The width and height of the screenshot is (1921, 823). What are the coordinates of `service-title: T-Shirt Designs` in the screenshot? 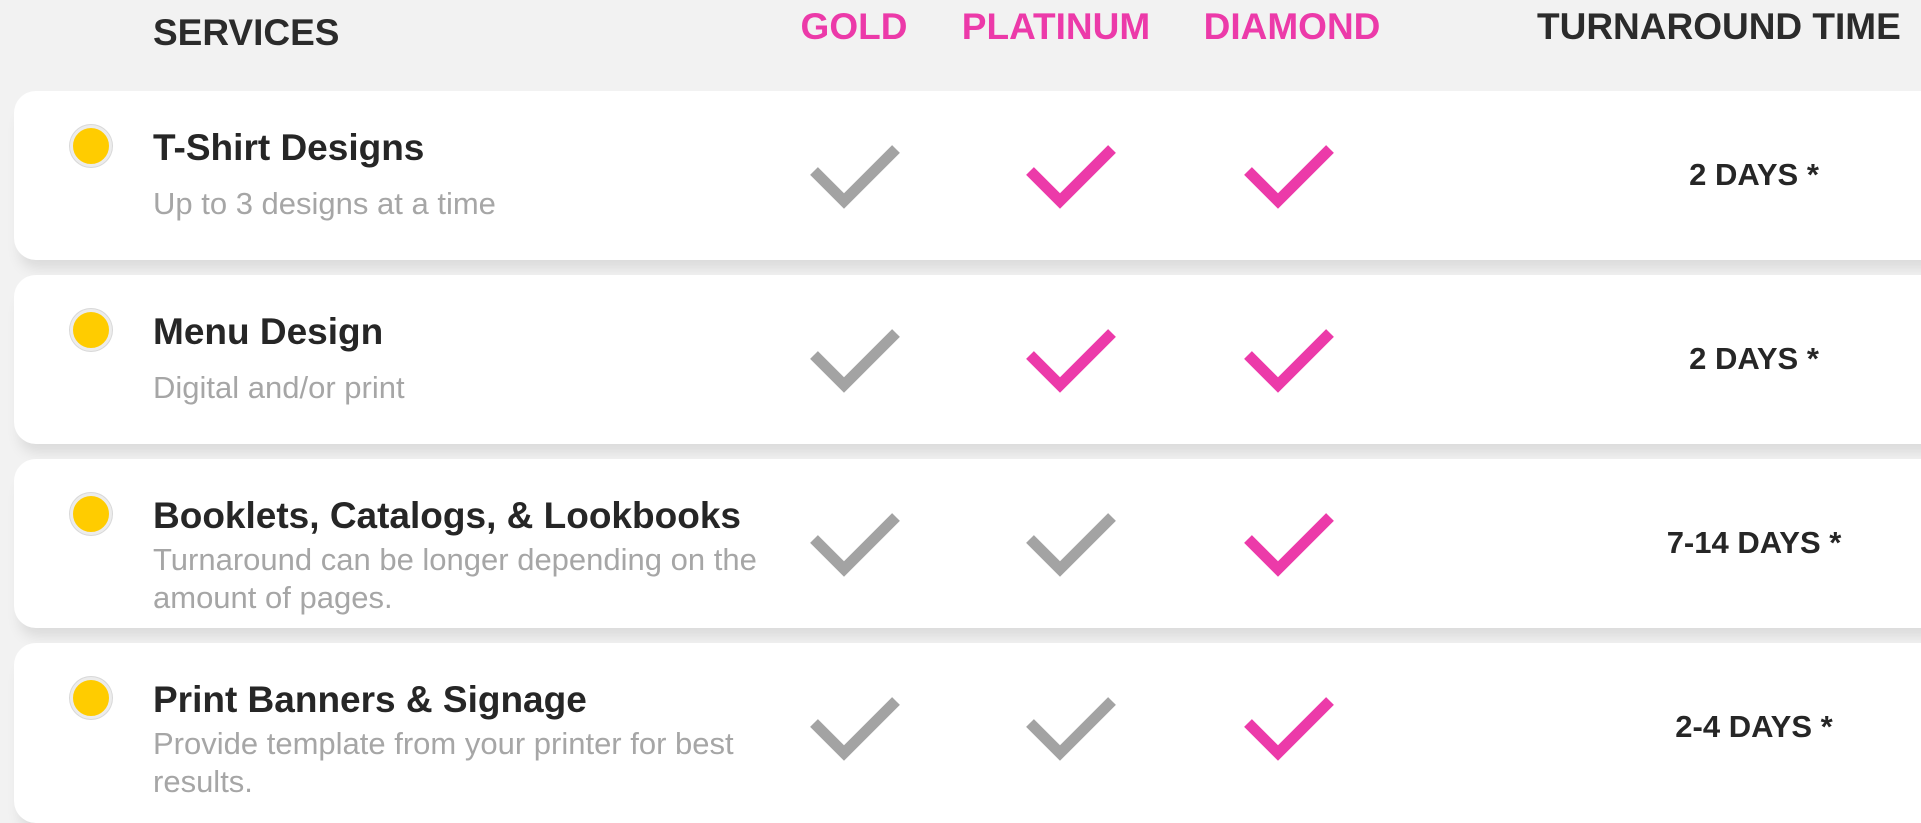 It's located at (289, 147).